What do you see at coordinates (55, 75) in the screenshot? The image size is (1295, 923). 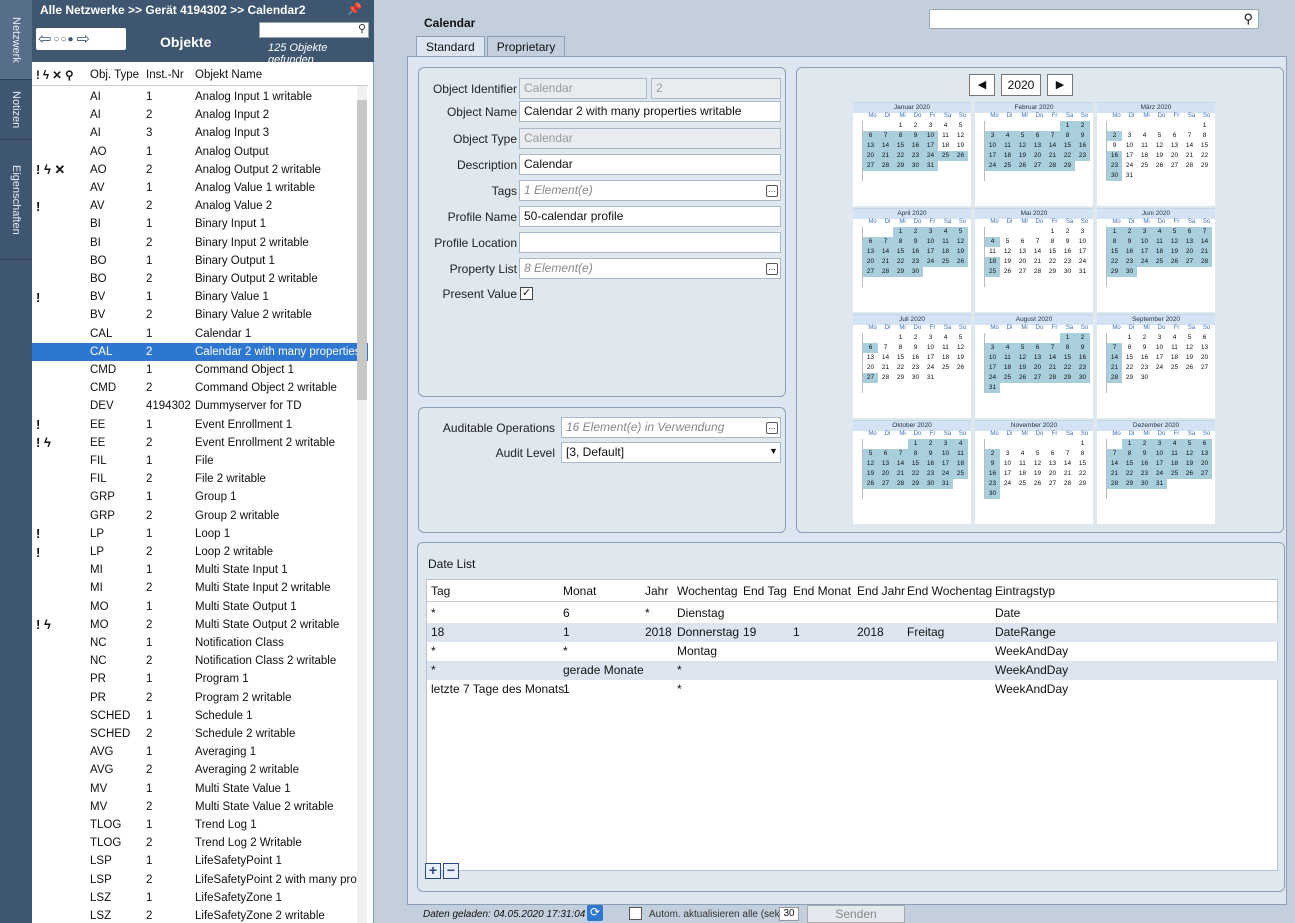 I see `flags-header: ! ϟ ✕ ⚲` at bounding box center [55, 75].